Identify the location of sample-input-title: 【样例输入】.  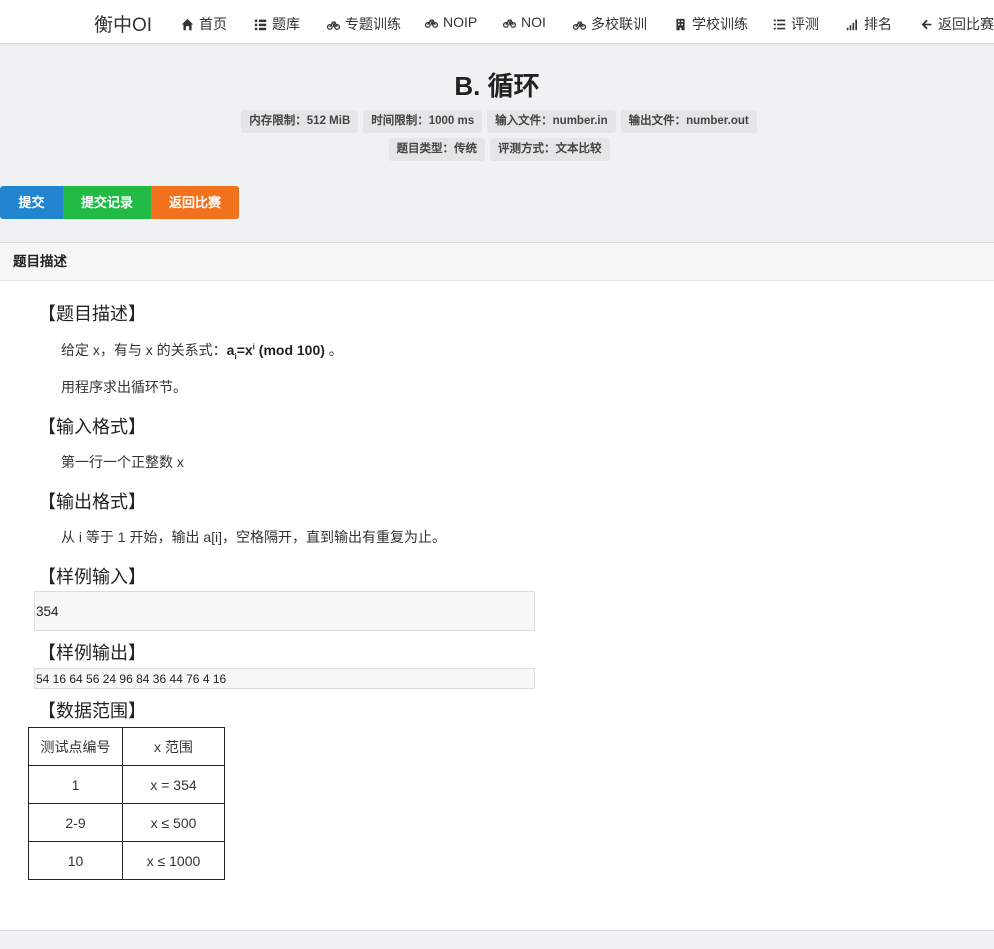
(92, 577).